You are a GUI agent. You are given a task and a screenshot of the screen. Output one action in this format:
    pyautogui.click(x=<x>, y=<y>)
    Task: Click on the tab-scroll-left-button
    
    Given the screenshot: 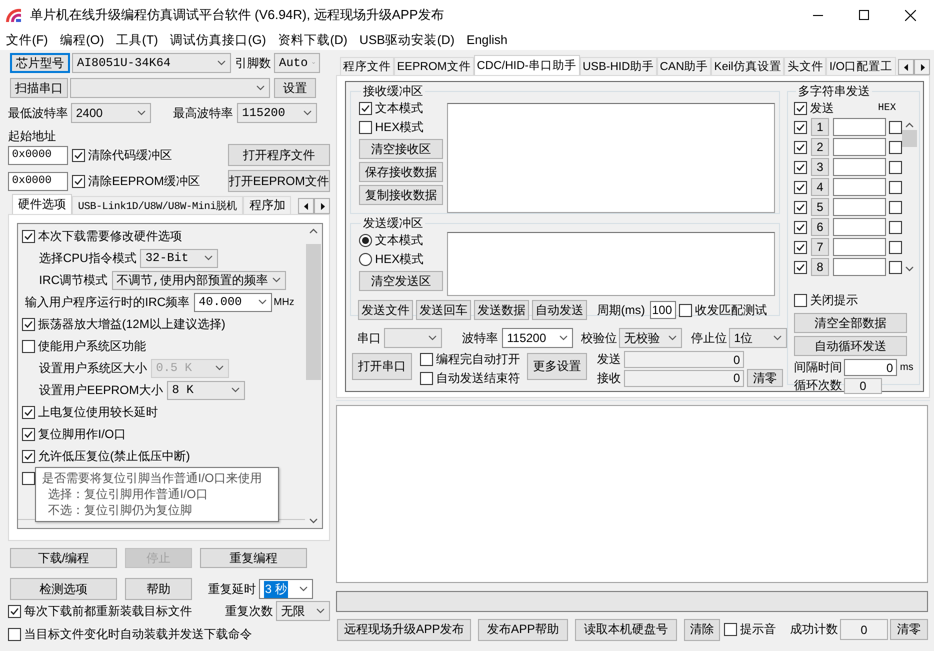 What is the action you would take?
    pyautogui.click(x=306, y=206)
    